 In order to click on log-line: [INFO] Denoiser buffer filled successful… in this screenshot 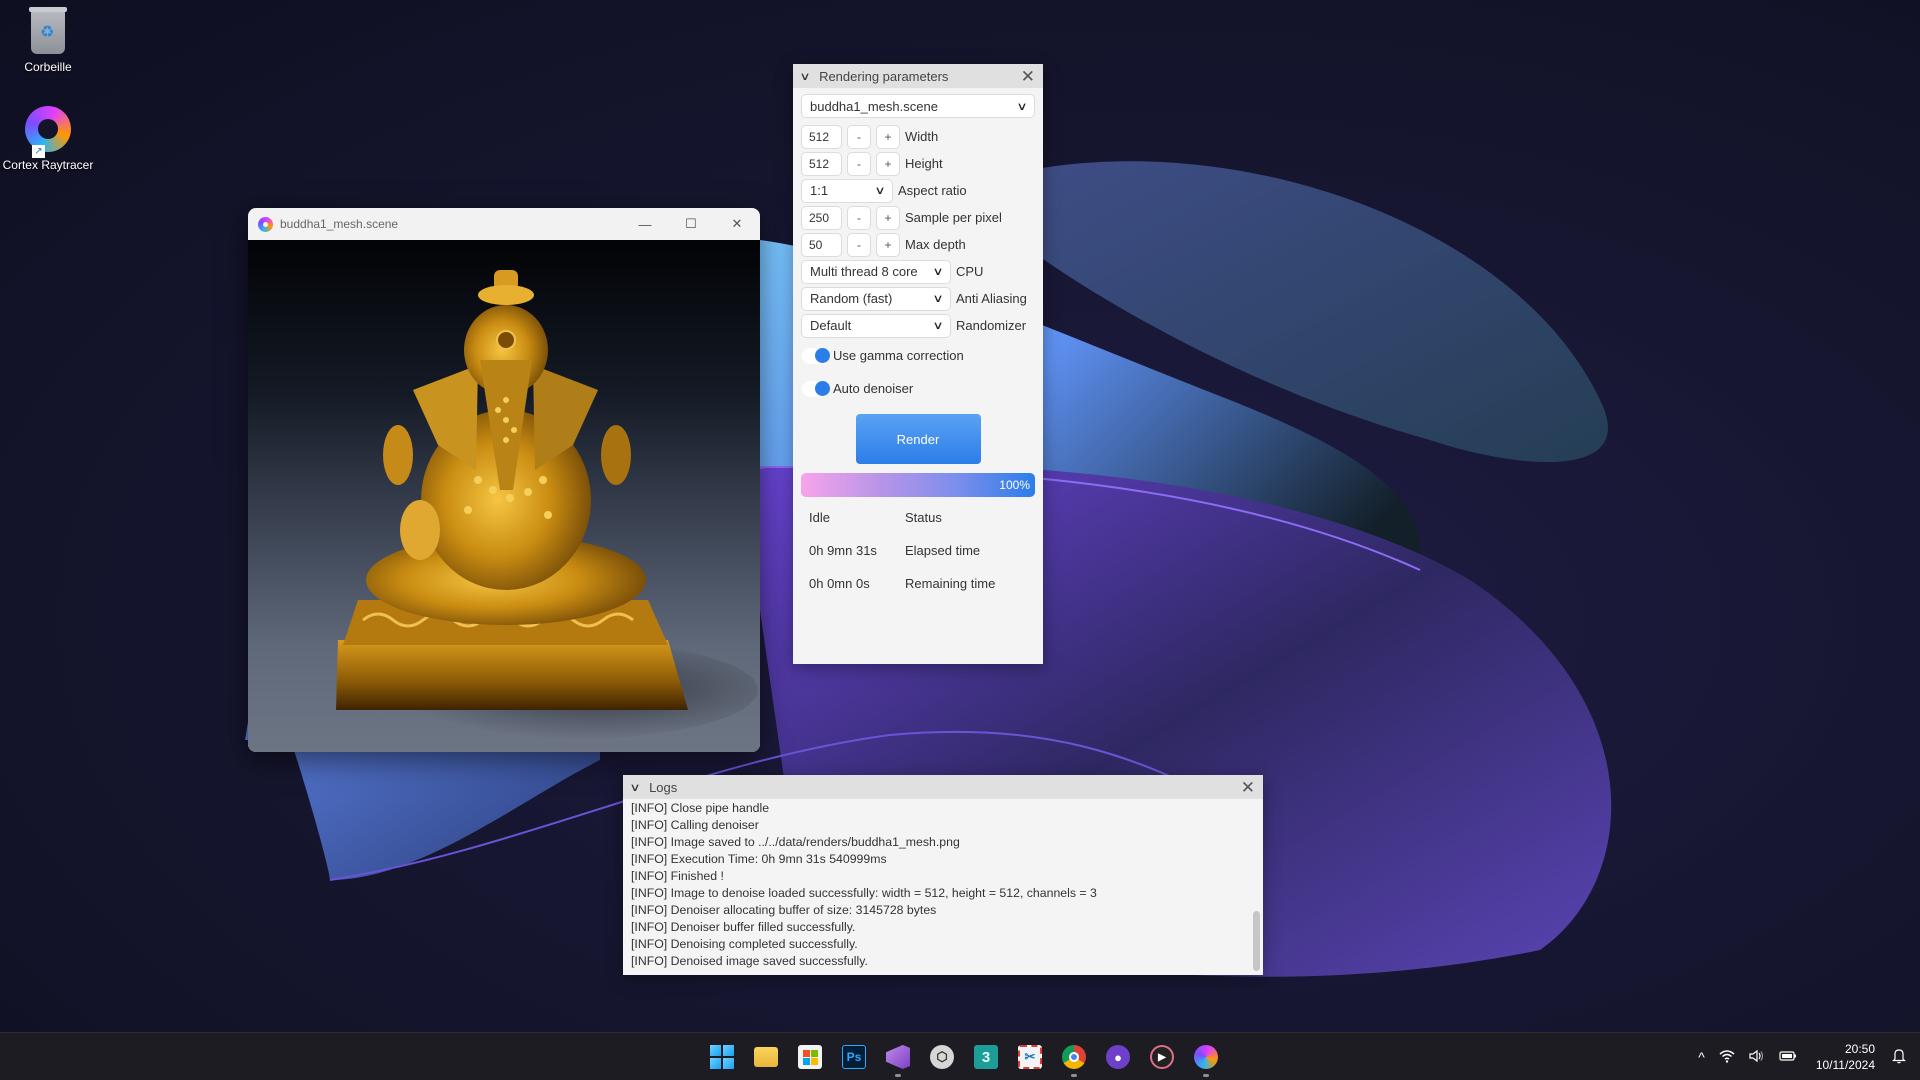, I will do `click(743, 927)`.